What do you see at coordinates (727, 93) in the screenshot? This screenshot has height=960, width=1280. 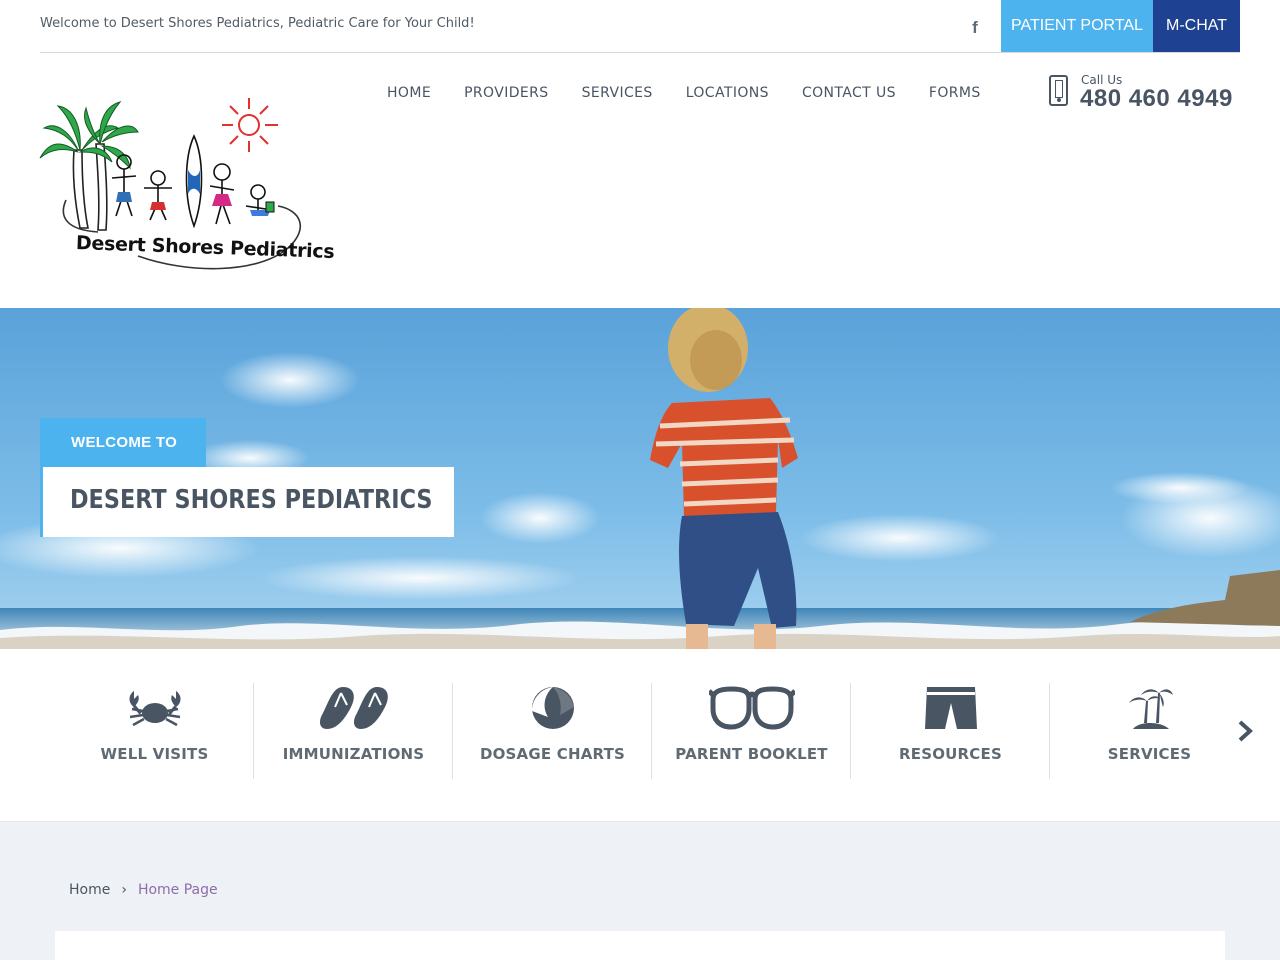 I see `nav-locations: LOCATIONS` at bounding box center [727, 93].